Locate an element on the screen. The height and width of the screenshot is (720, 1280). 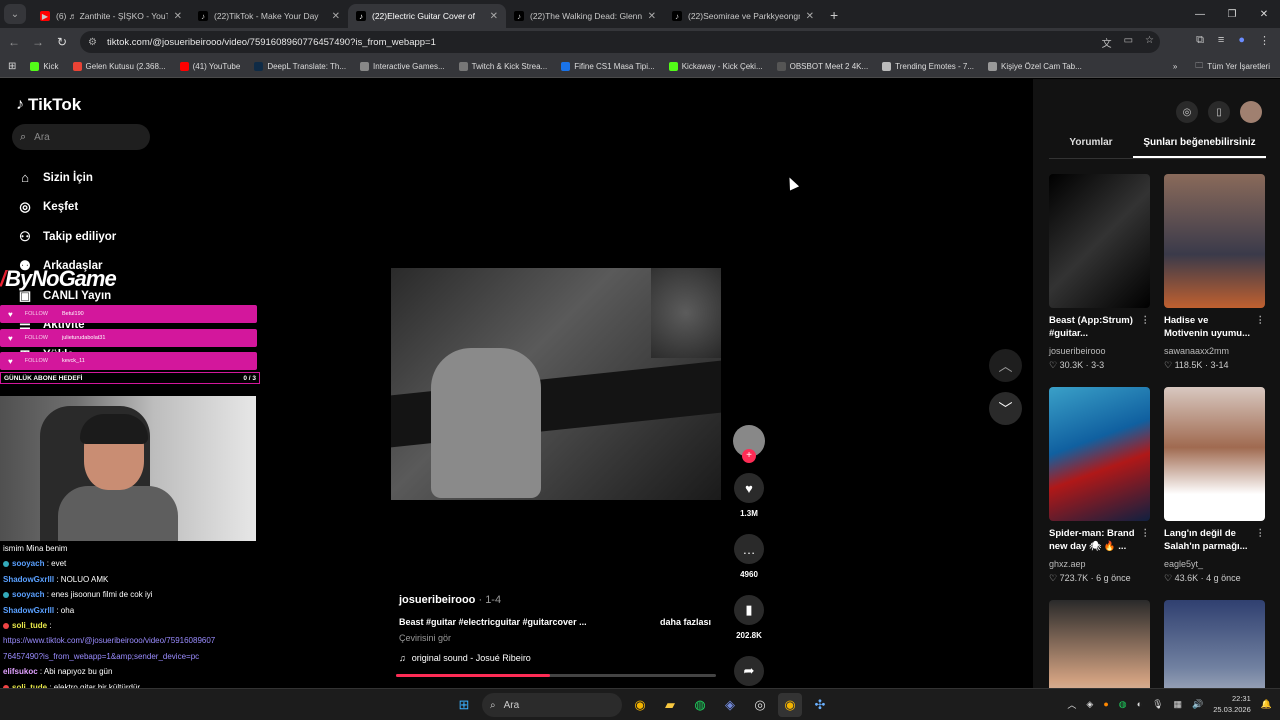
next-video-button: ﹀ is located at coordinates (1005, 408).